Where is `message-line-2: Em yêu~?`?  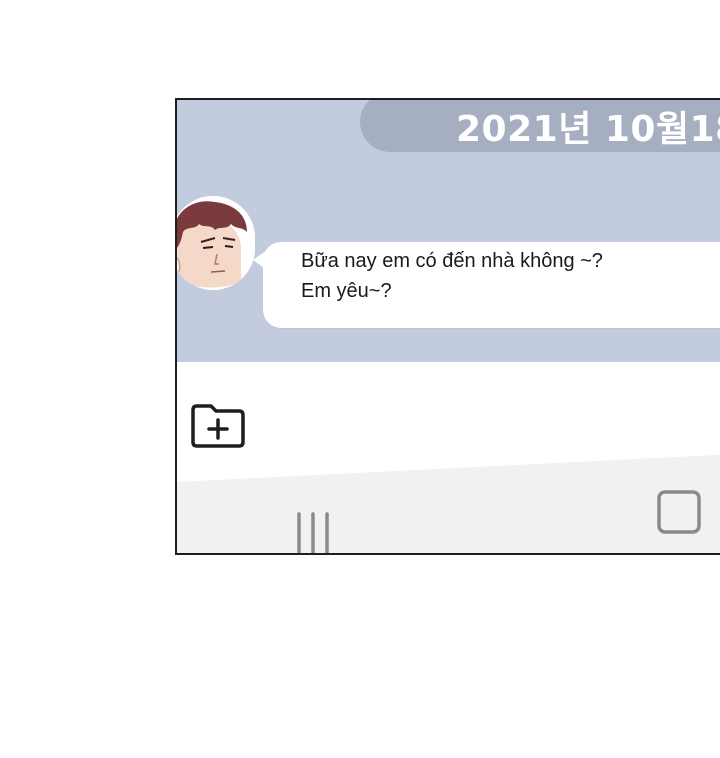 message-line-2: Em yêu~? is located at coordinates (346, 291).